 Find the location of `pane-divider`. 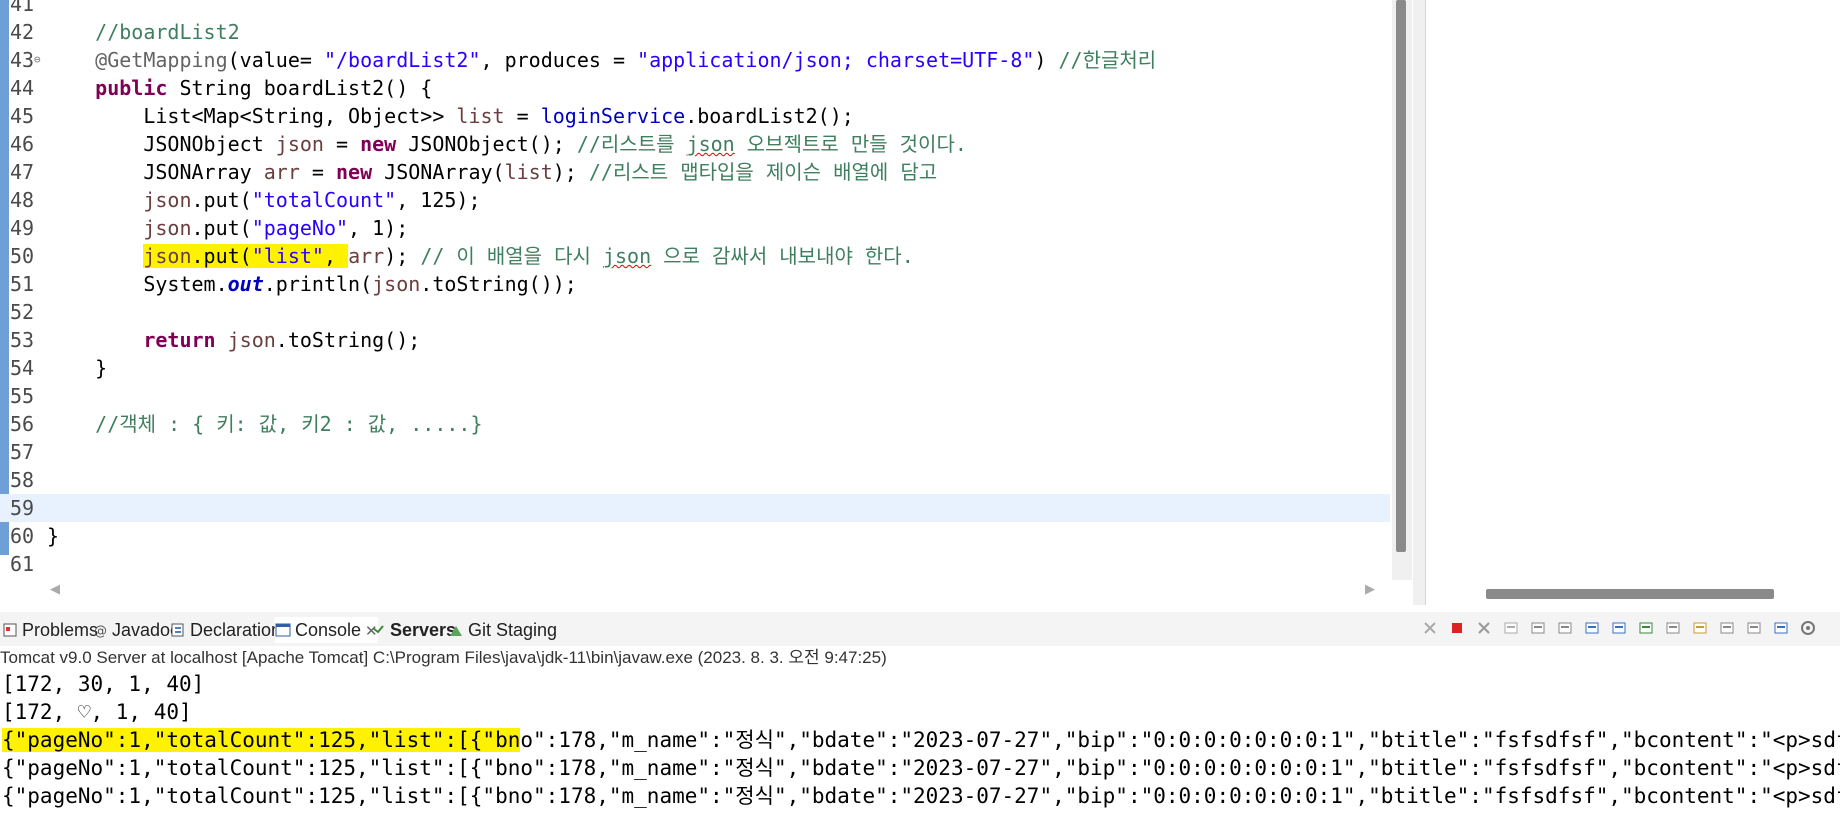

pane-divider is located at coordinates (1419, 302).